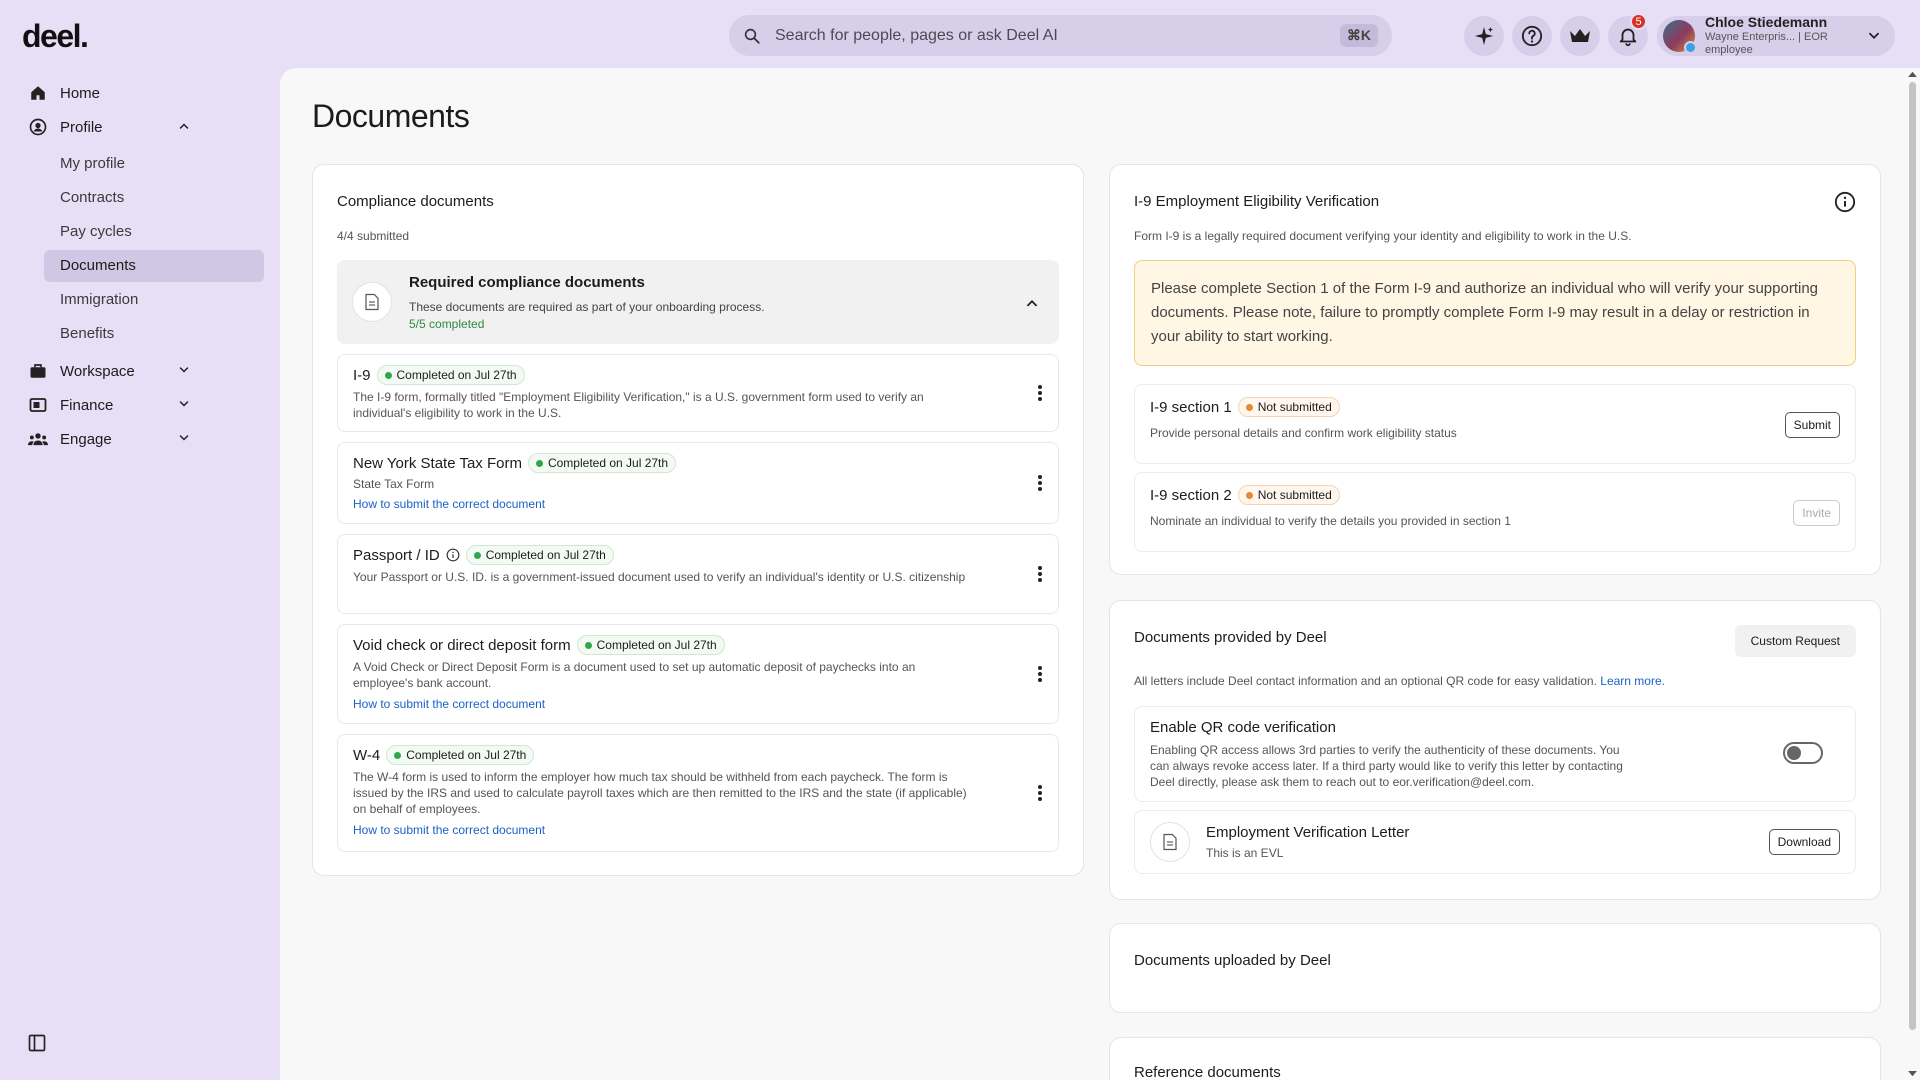 This screenshot has width=1920, height=1080. I want to click on reference-title: Reference documents, so click(1207, 1072).